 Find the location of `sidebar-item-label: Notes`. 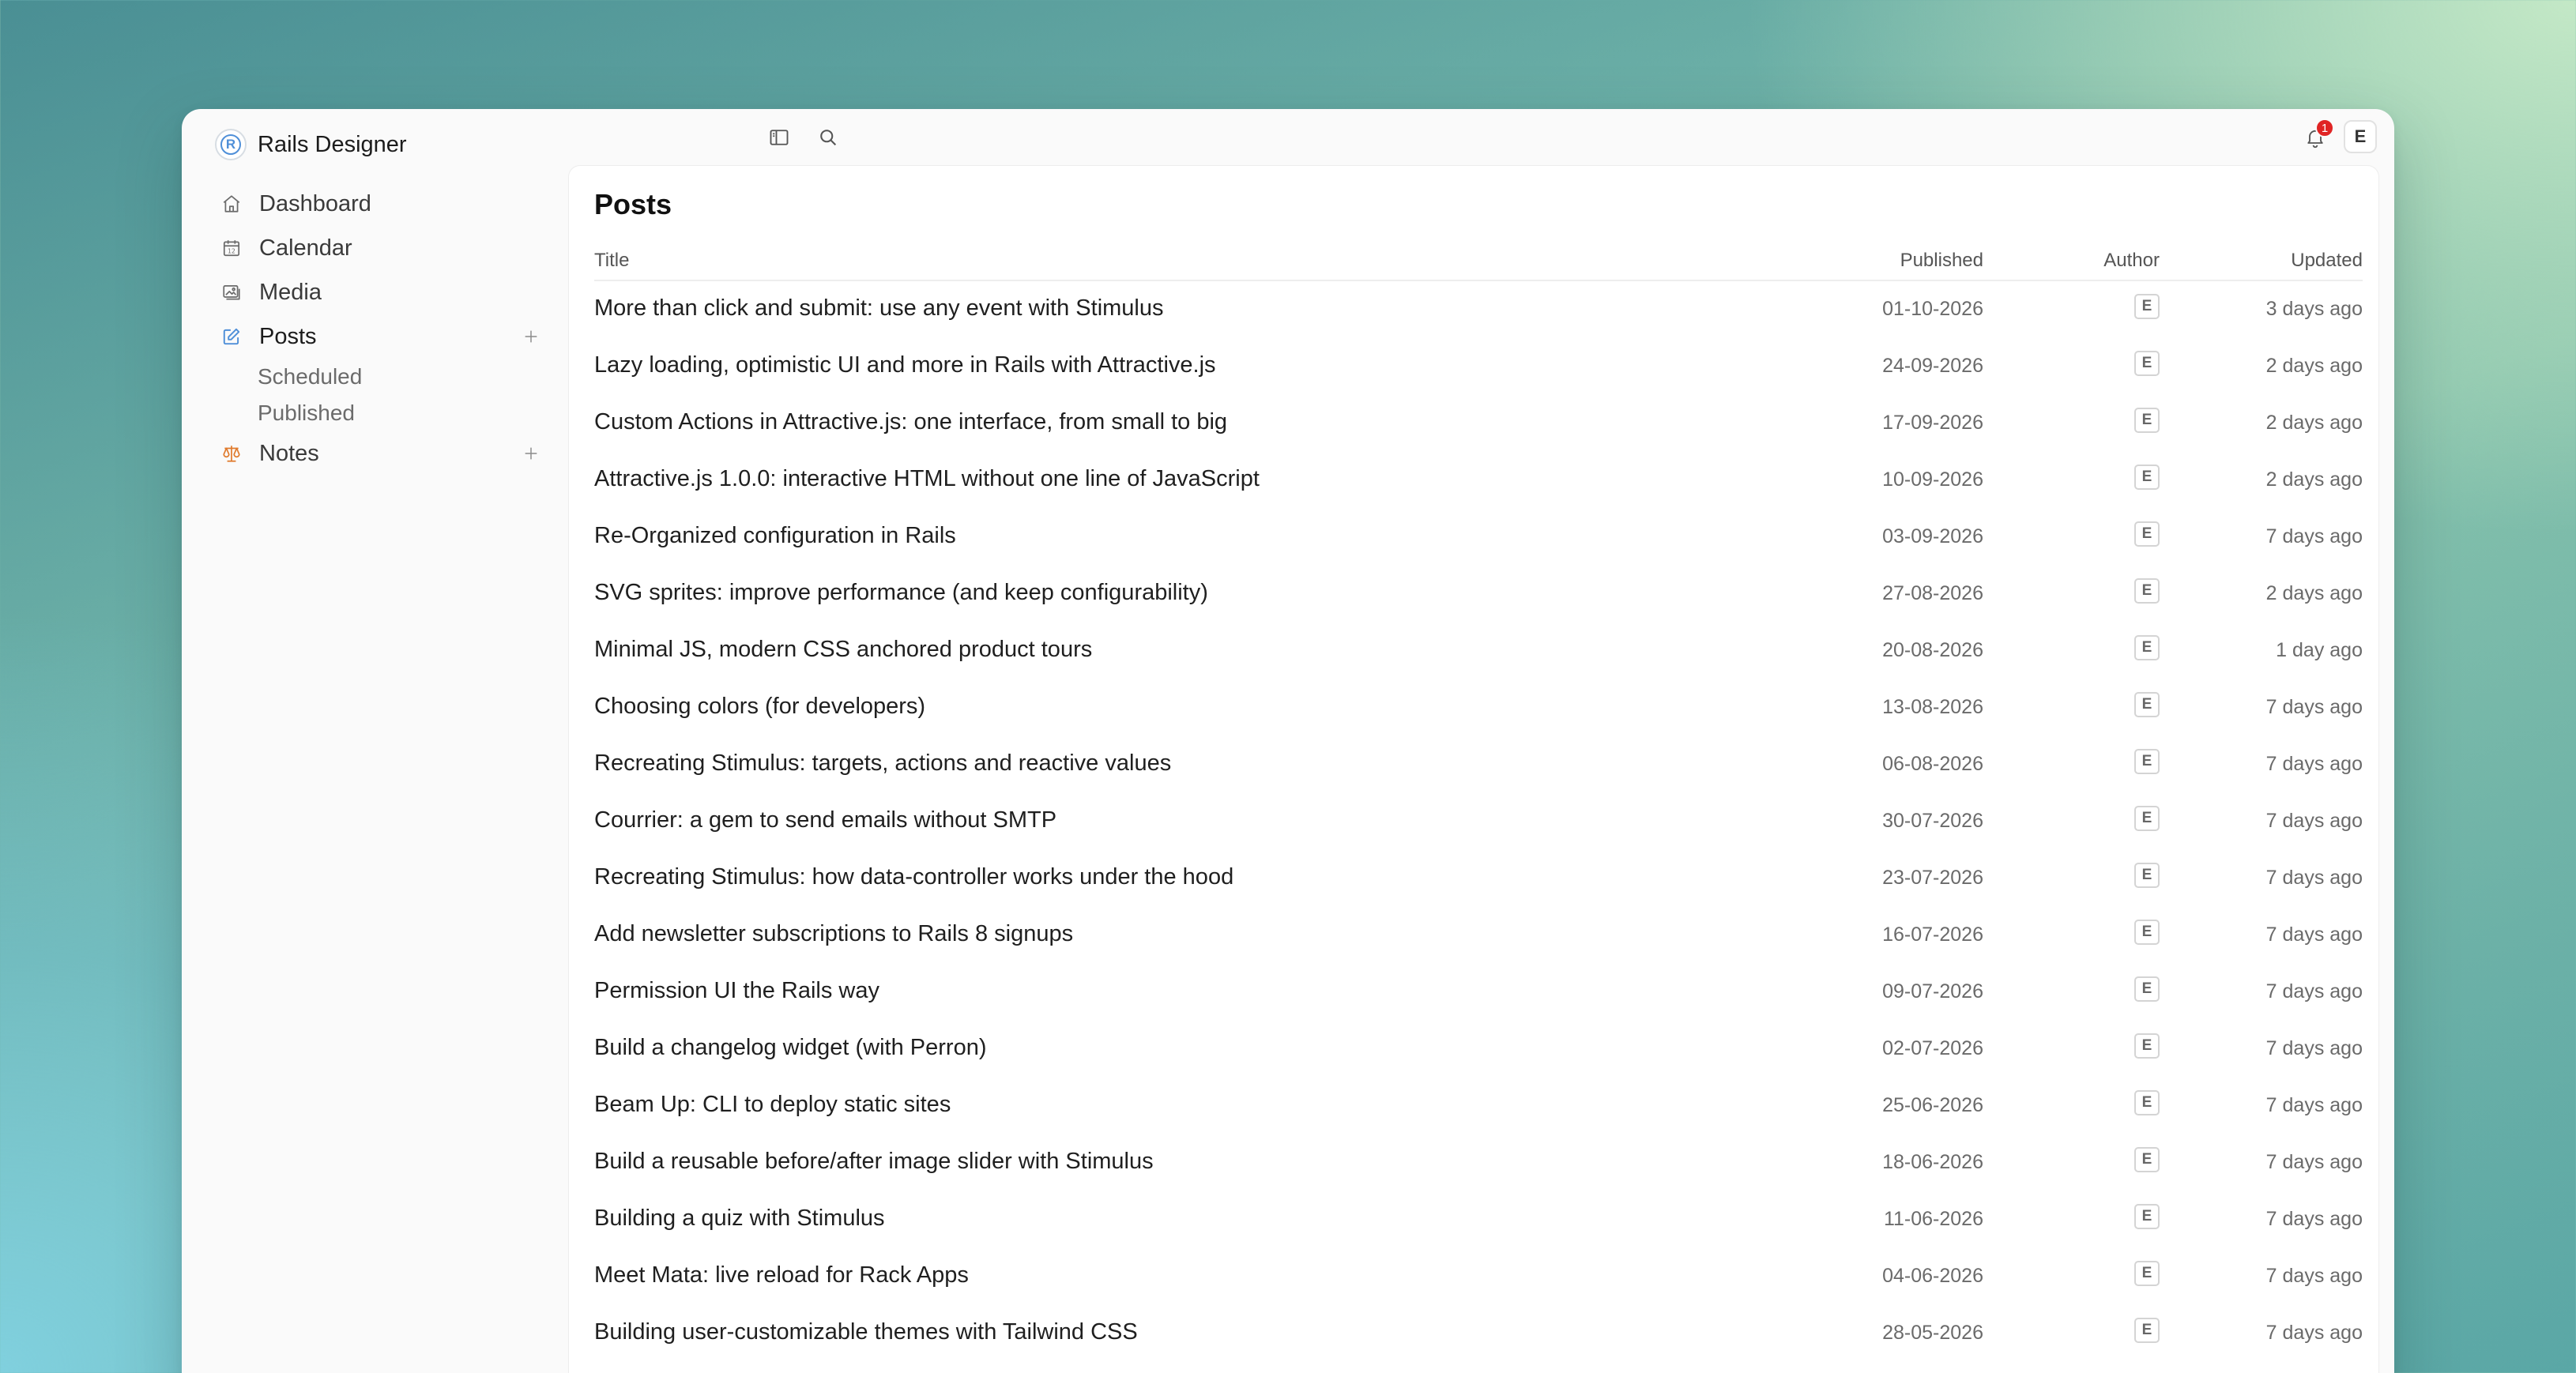

sidebar-item-label: Notes is located at coordinates (289, 453).